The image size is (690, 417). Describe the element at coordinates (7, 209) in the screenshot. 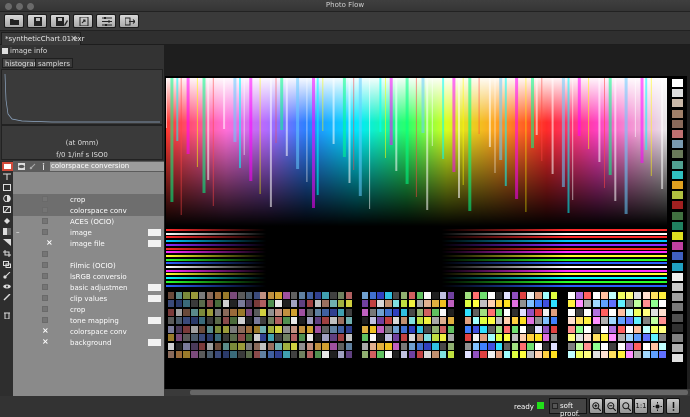

I see `curves-icon` at that location.